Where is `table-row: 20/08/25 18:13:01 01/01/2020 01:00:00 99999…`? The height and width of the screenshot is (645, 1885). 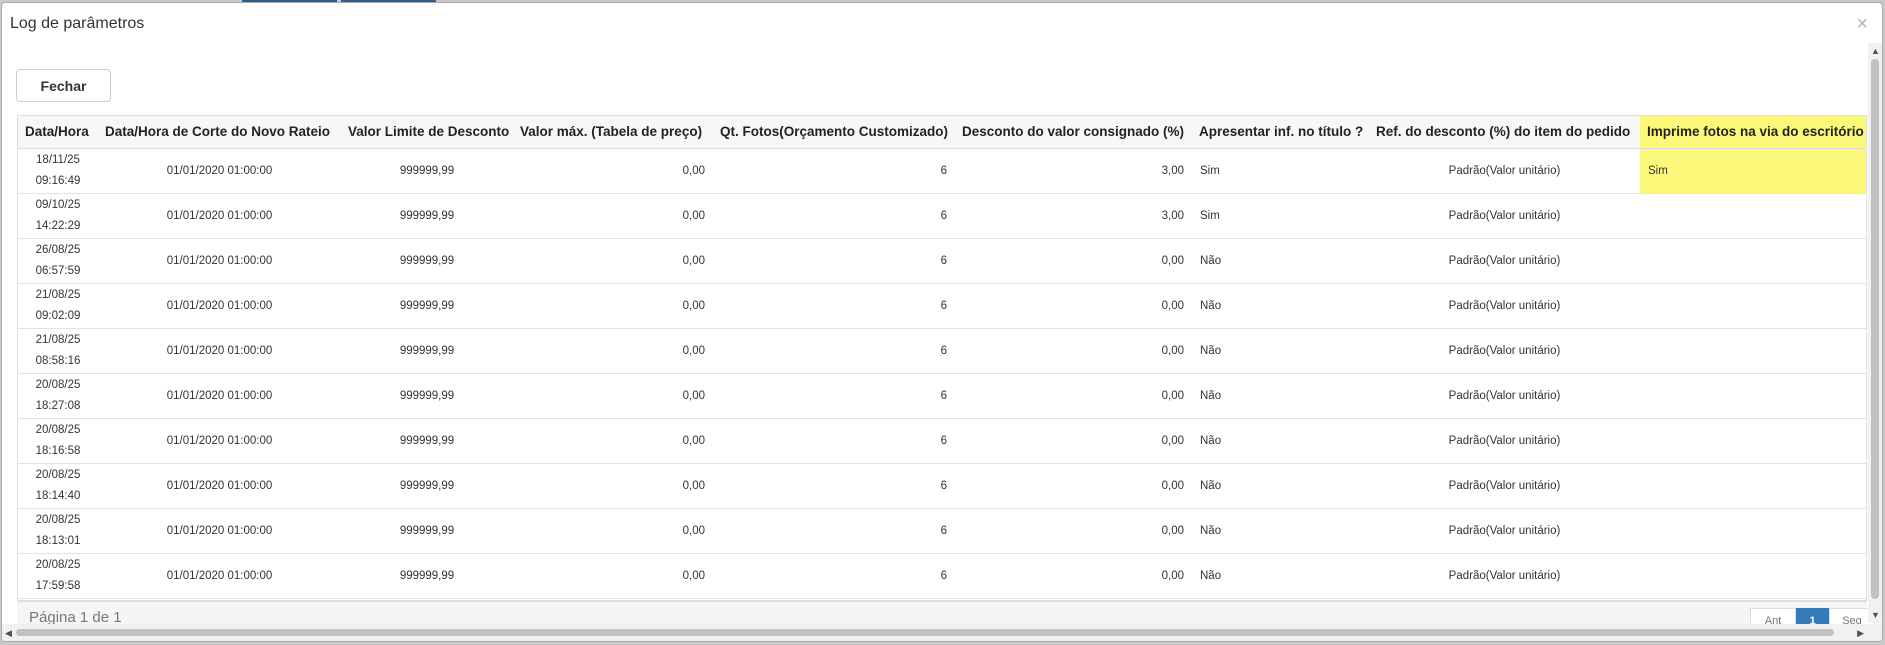
table-row: 20/08/25 18:13:01 01/01/2020 01:00:00 99999… is located at coordinates (942, 531).